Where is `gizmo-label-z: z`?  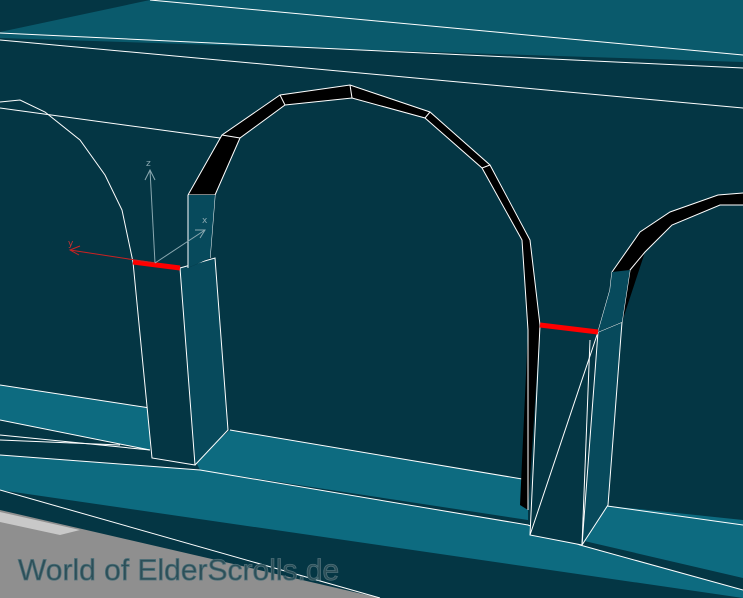
gizmo-label-z: z is located at coordinates (148, 164).